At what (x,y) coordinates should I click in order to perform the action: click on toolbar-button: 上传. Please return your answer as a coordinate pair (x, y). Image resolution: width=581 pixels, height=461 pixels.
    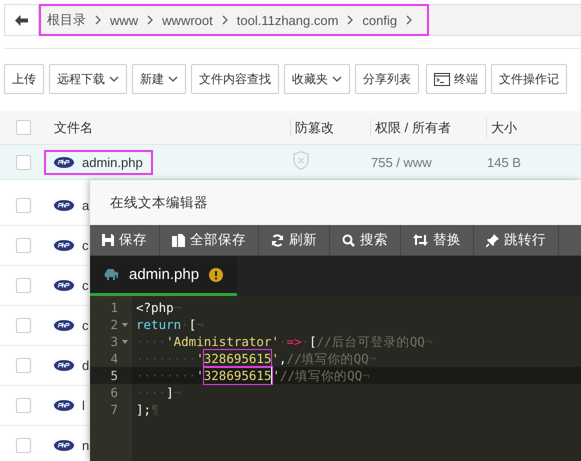
    Looking at the image, I should click on (24, 79).